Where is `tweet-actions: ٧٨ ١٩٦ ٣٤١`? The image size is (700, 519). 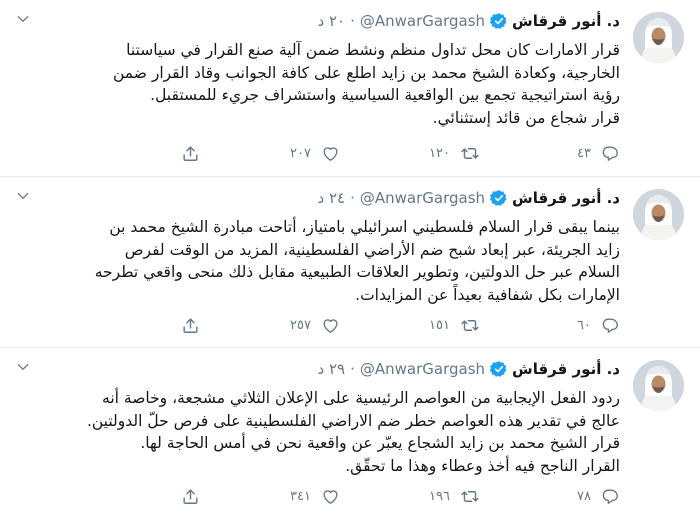
tweet-actions: ٧٨ ١٩٦ ٣٤١ is located at coordinates (356, 496).